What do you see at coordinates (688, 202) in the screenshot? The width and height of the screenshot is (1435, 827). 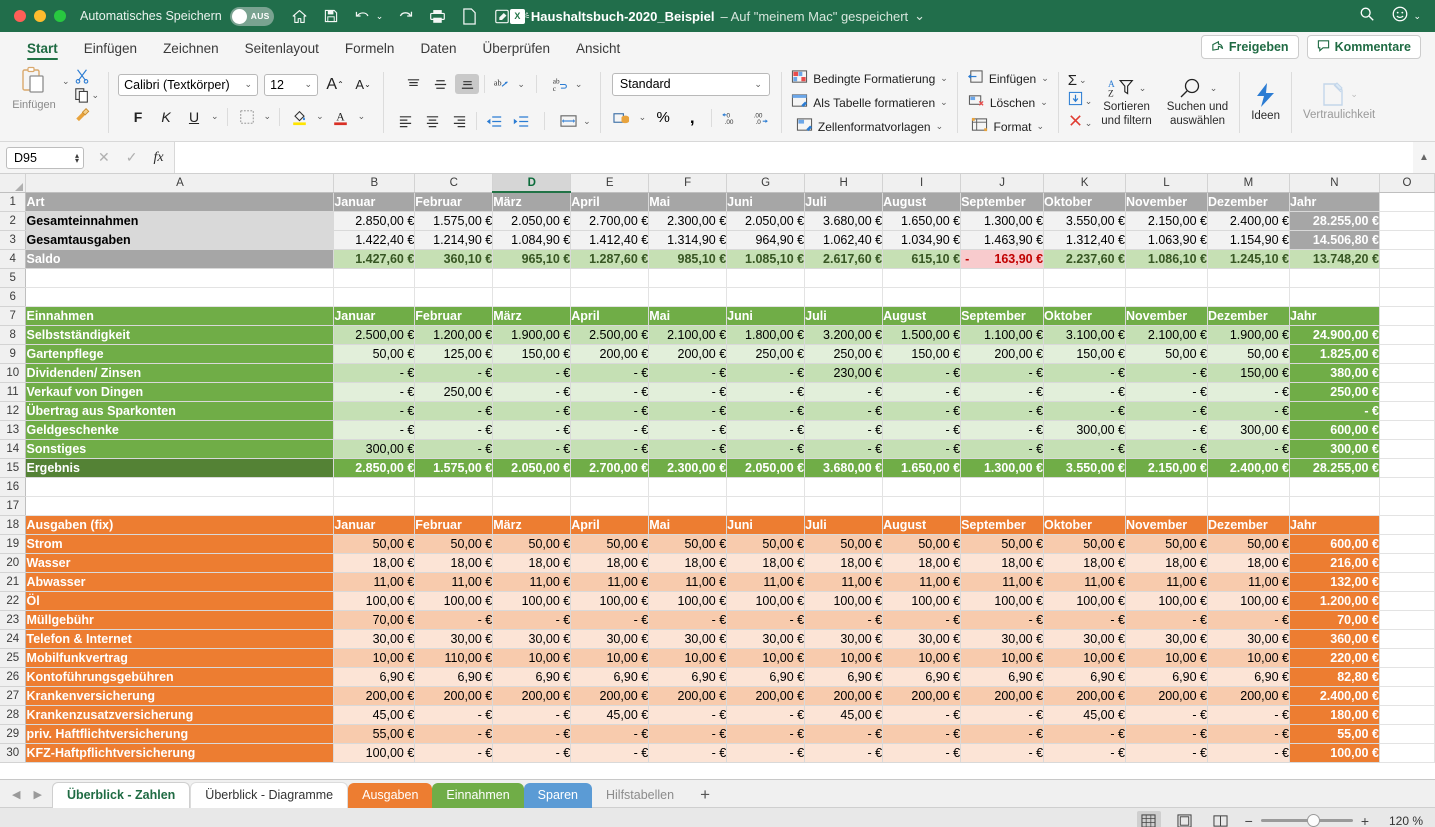 I see `cell-value: Mai` at bounding box center [688, 202].